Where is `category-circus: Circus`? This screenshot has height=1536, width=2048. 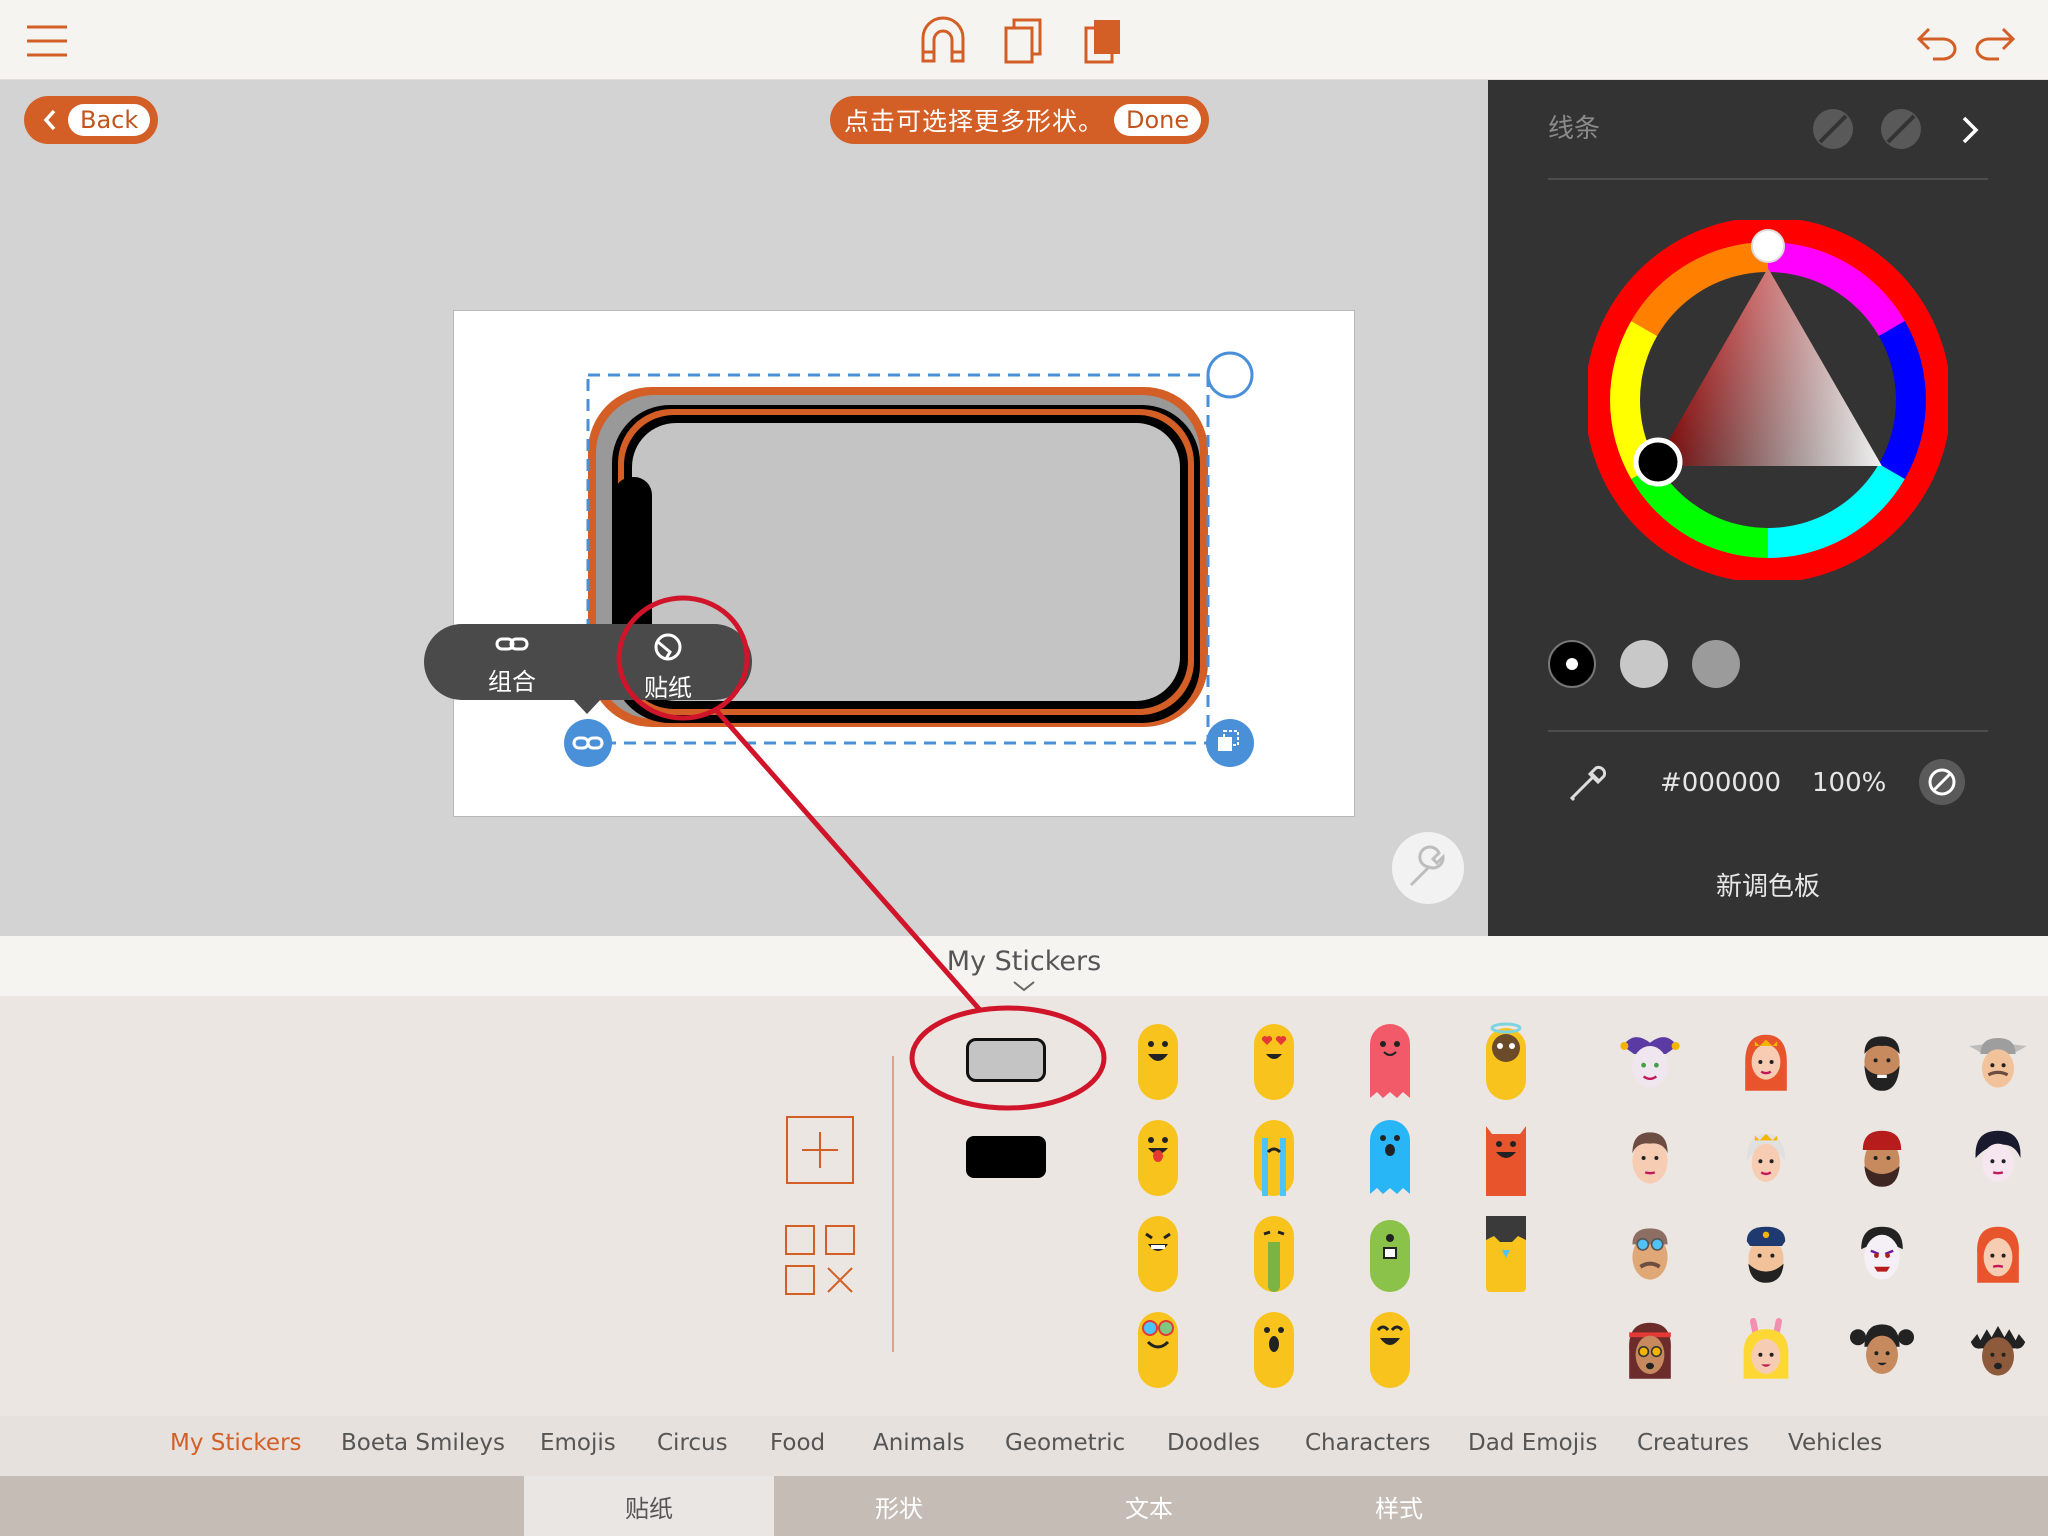
category-circus: Circus is located at coordinates (692, 1443).